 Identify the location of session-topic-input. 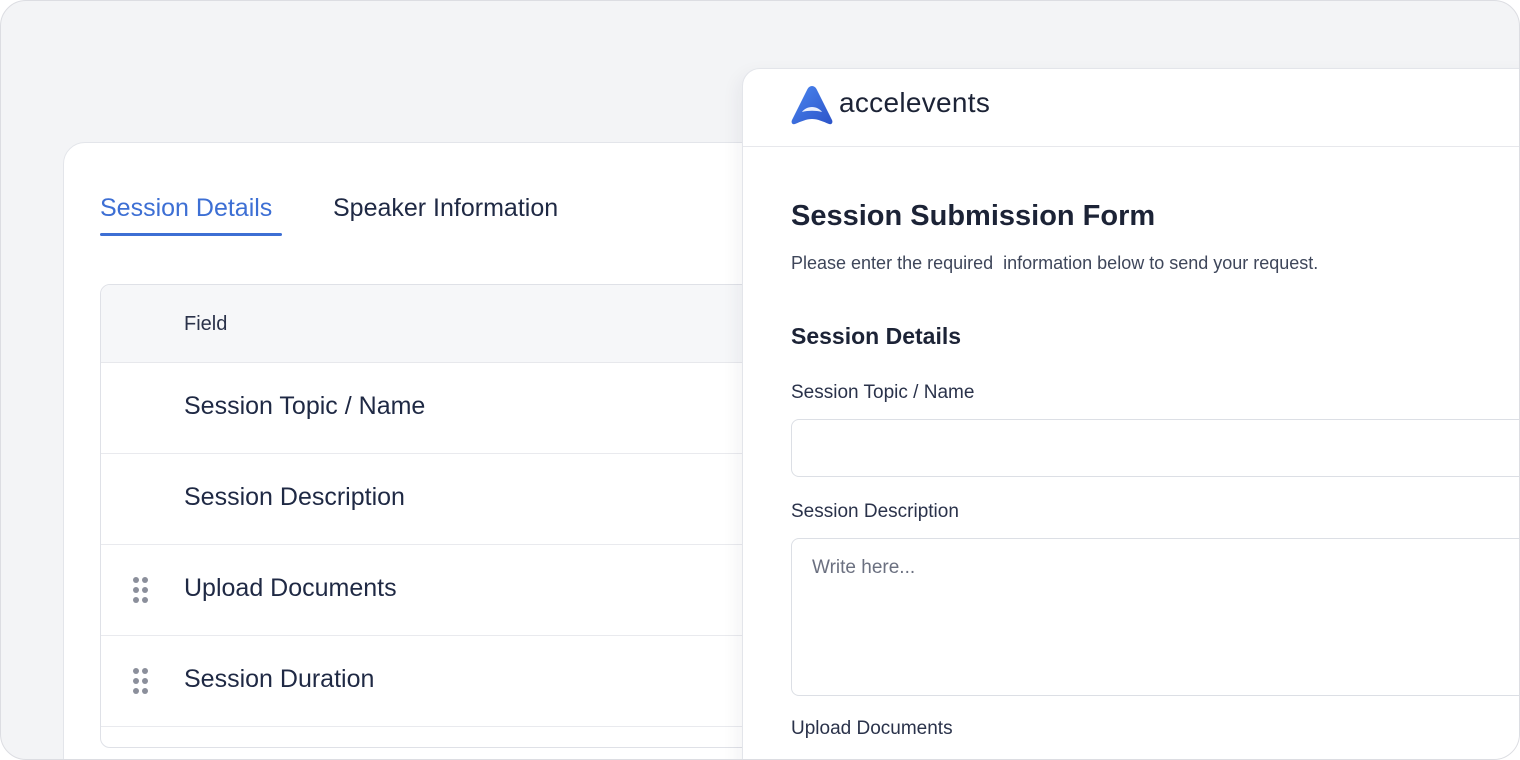
(1155, 448).